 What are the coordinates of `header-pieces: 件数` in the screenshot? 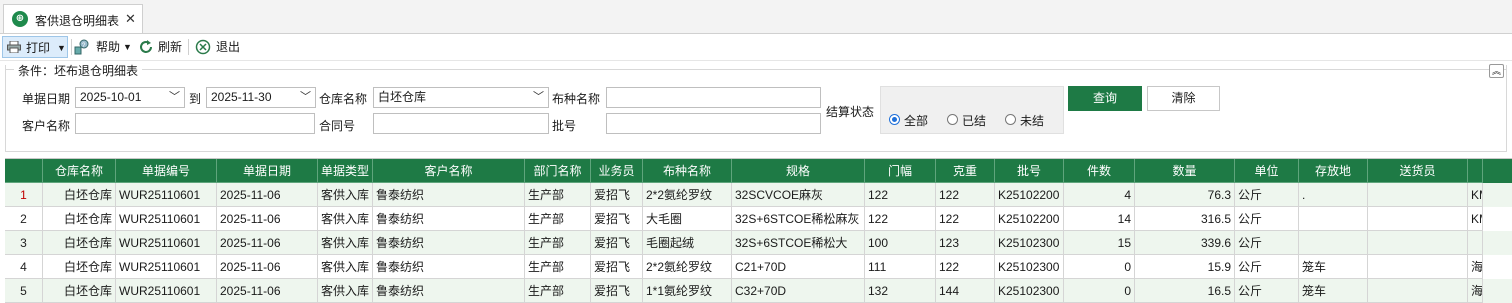 It's located at (1099, 171).